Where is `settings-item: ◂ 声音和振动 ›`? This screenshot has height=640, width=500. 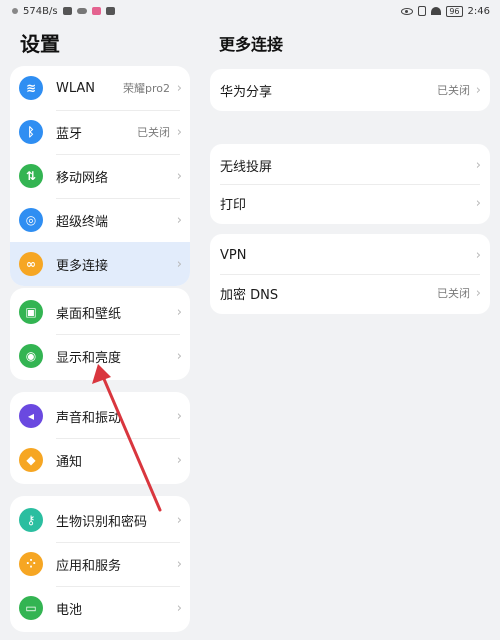 settings-item: ◂ 声音和振动 › is located at coordinates (100, 416).